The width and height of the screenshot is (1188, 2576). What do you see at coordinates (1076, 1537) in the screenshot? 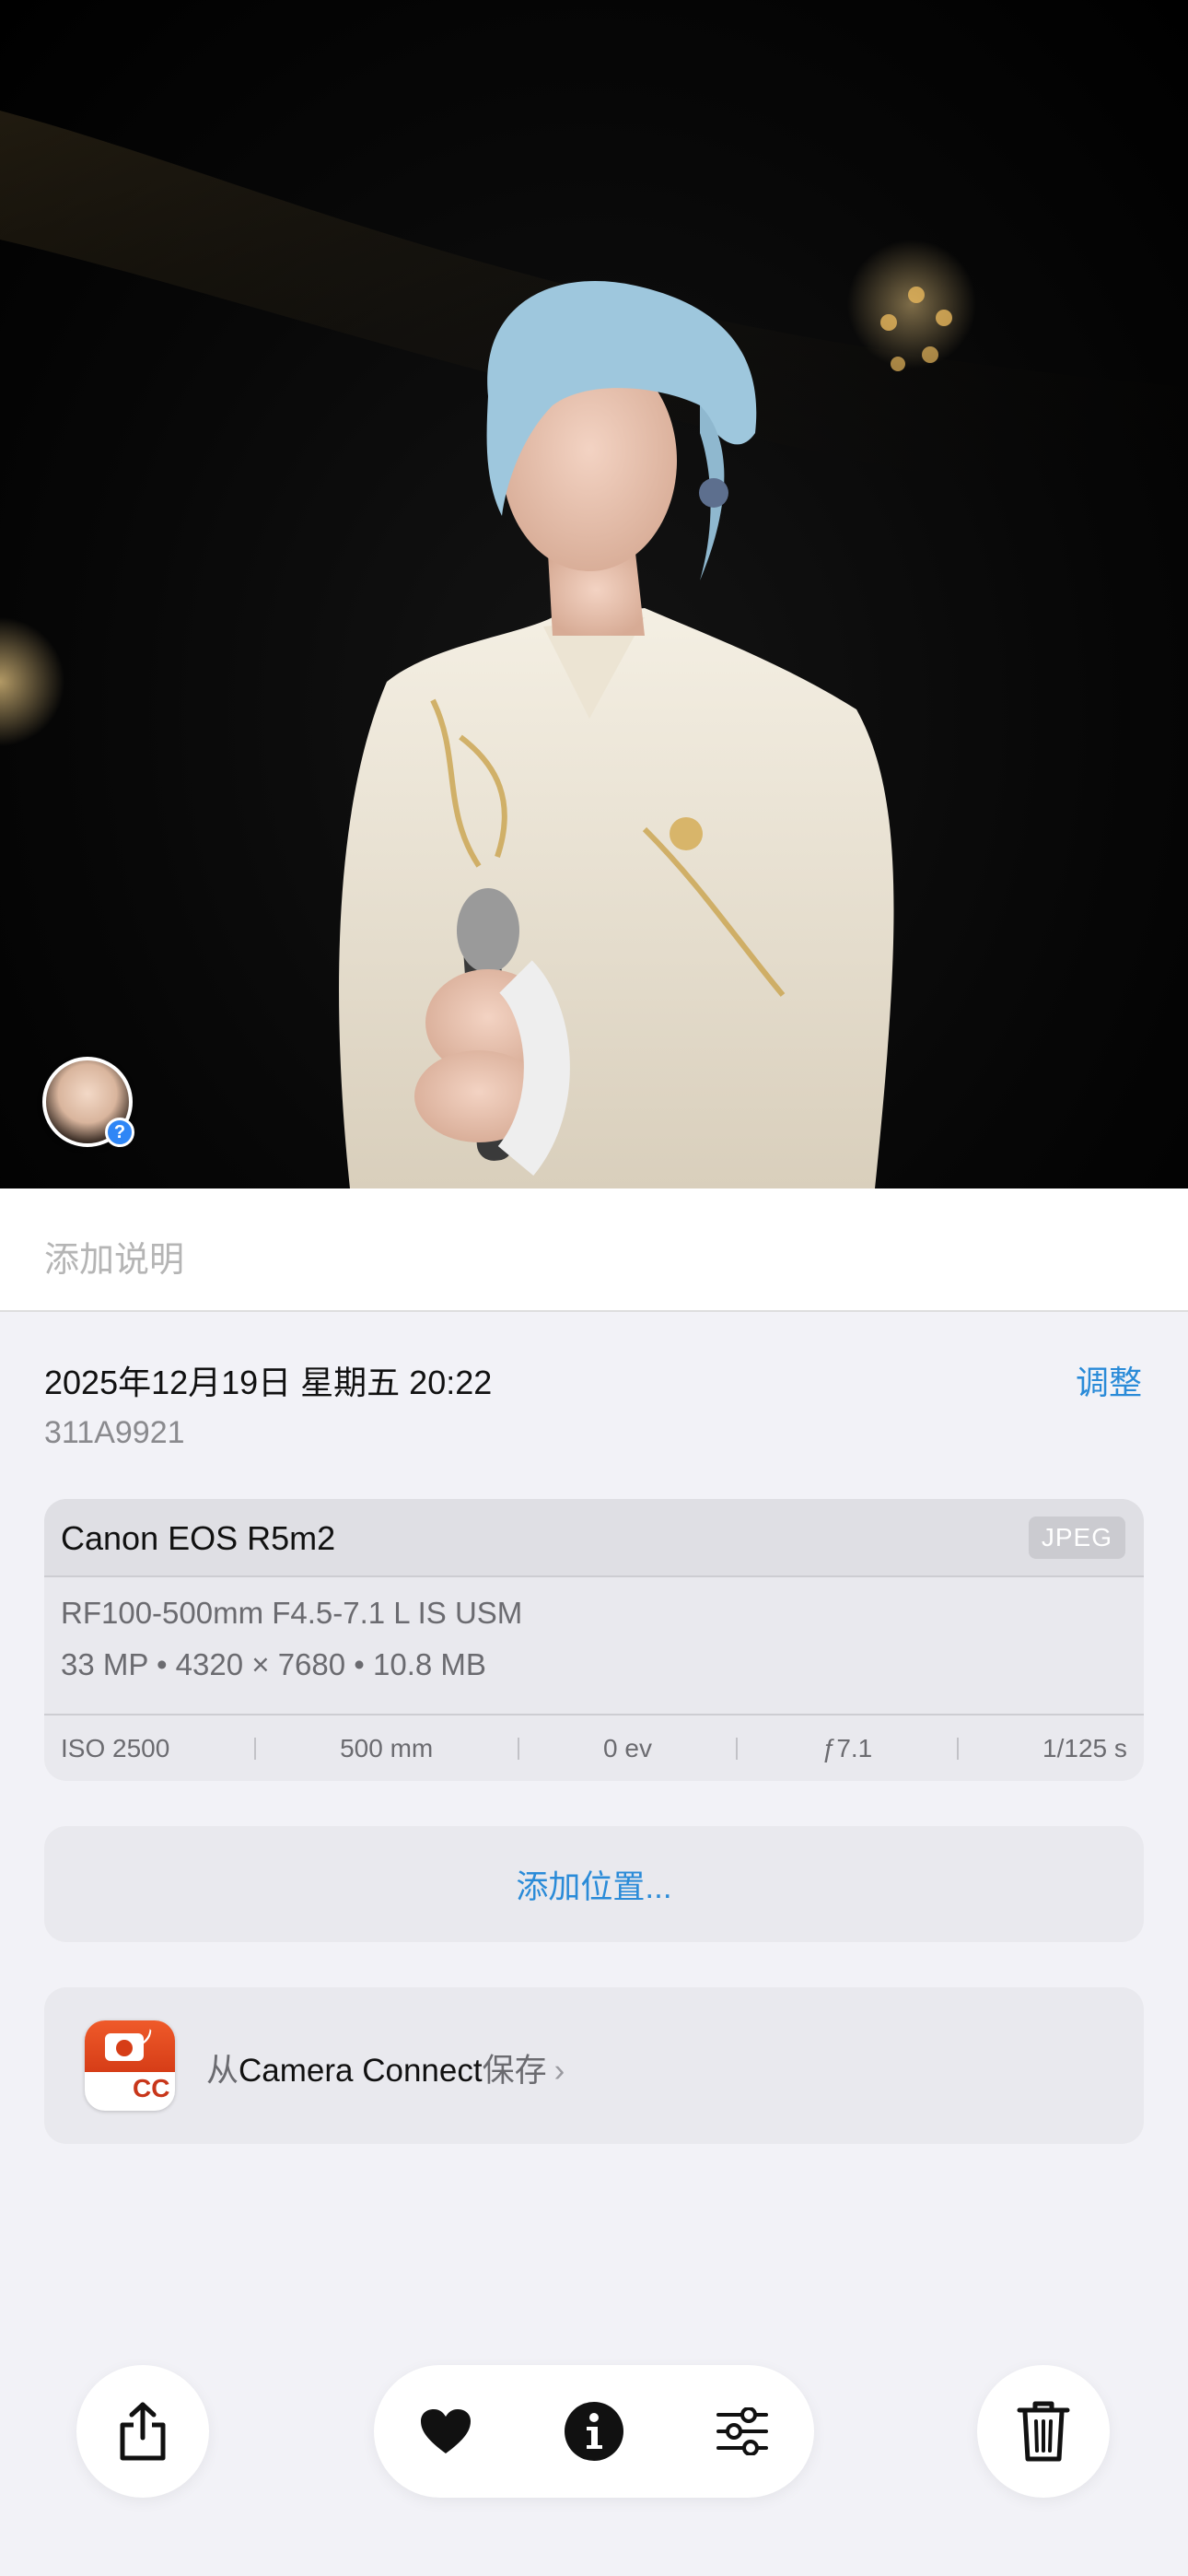
I see `format-badge: JPEG` at bounding box center [1076, 1537].